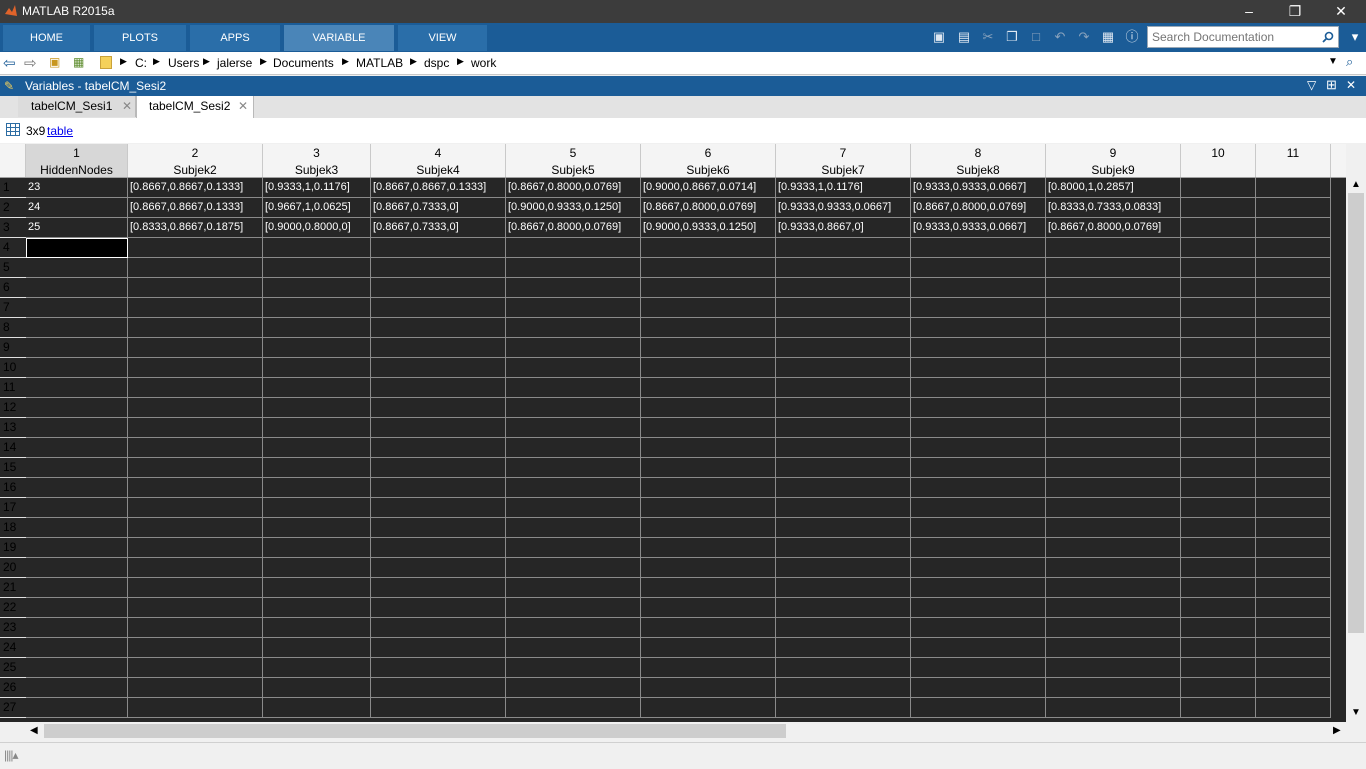 The width and height of the screenshot is (1366, 769). What do you see at coordinates (708, 160) in the screenshot?
I see `column-header-6: 6 Subjek6` at bounding box center [708, 160].